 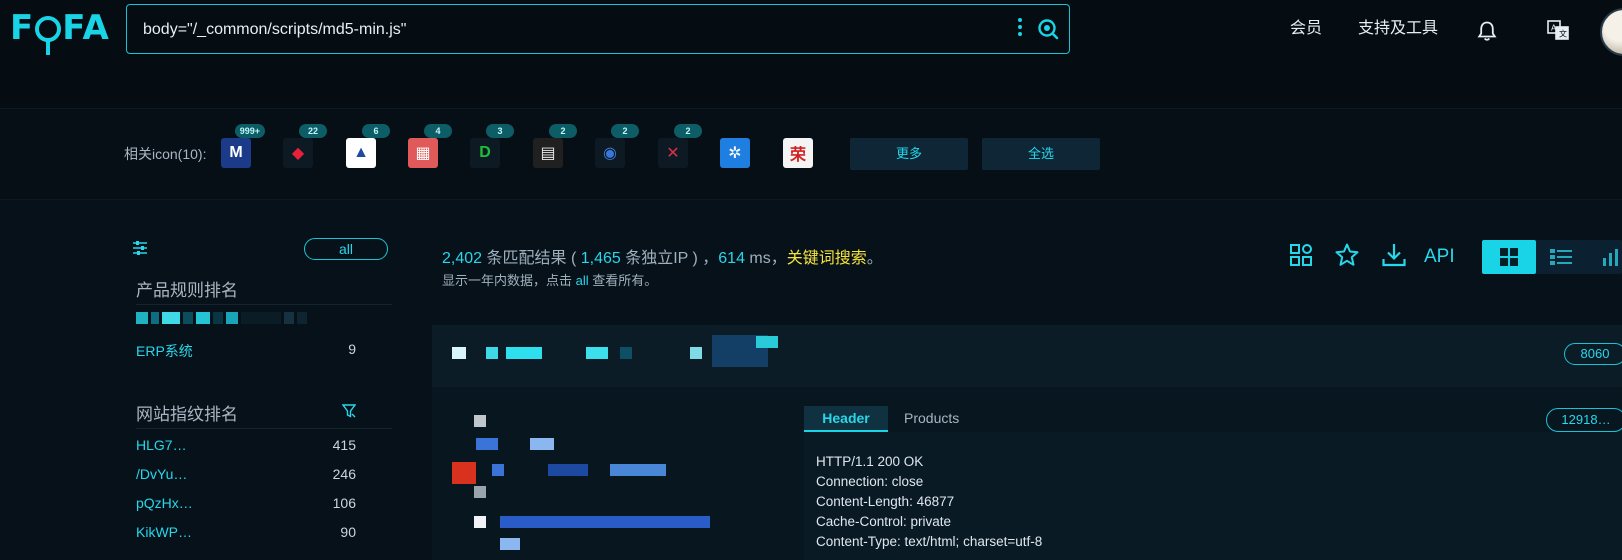 I want to click on port-badge: 8060, so click(x=1593, y=354).